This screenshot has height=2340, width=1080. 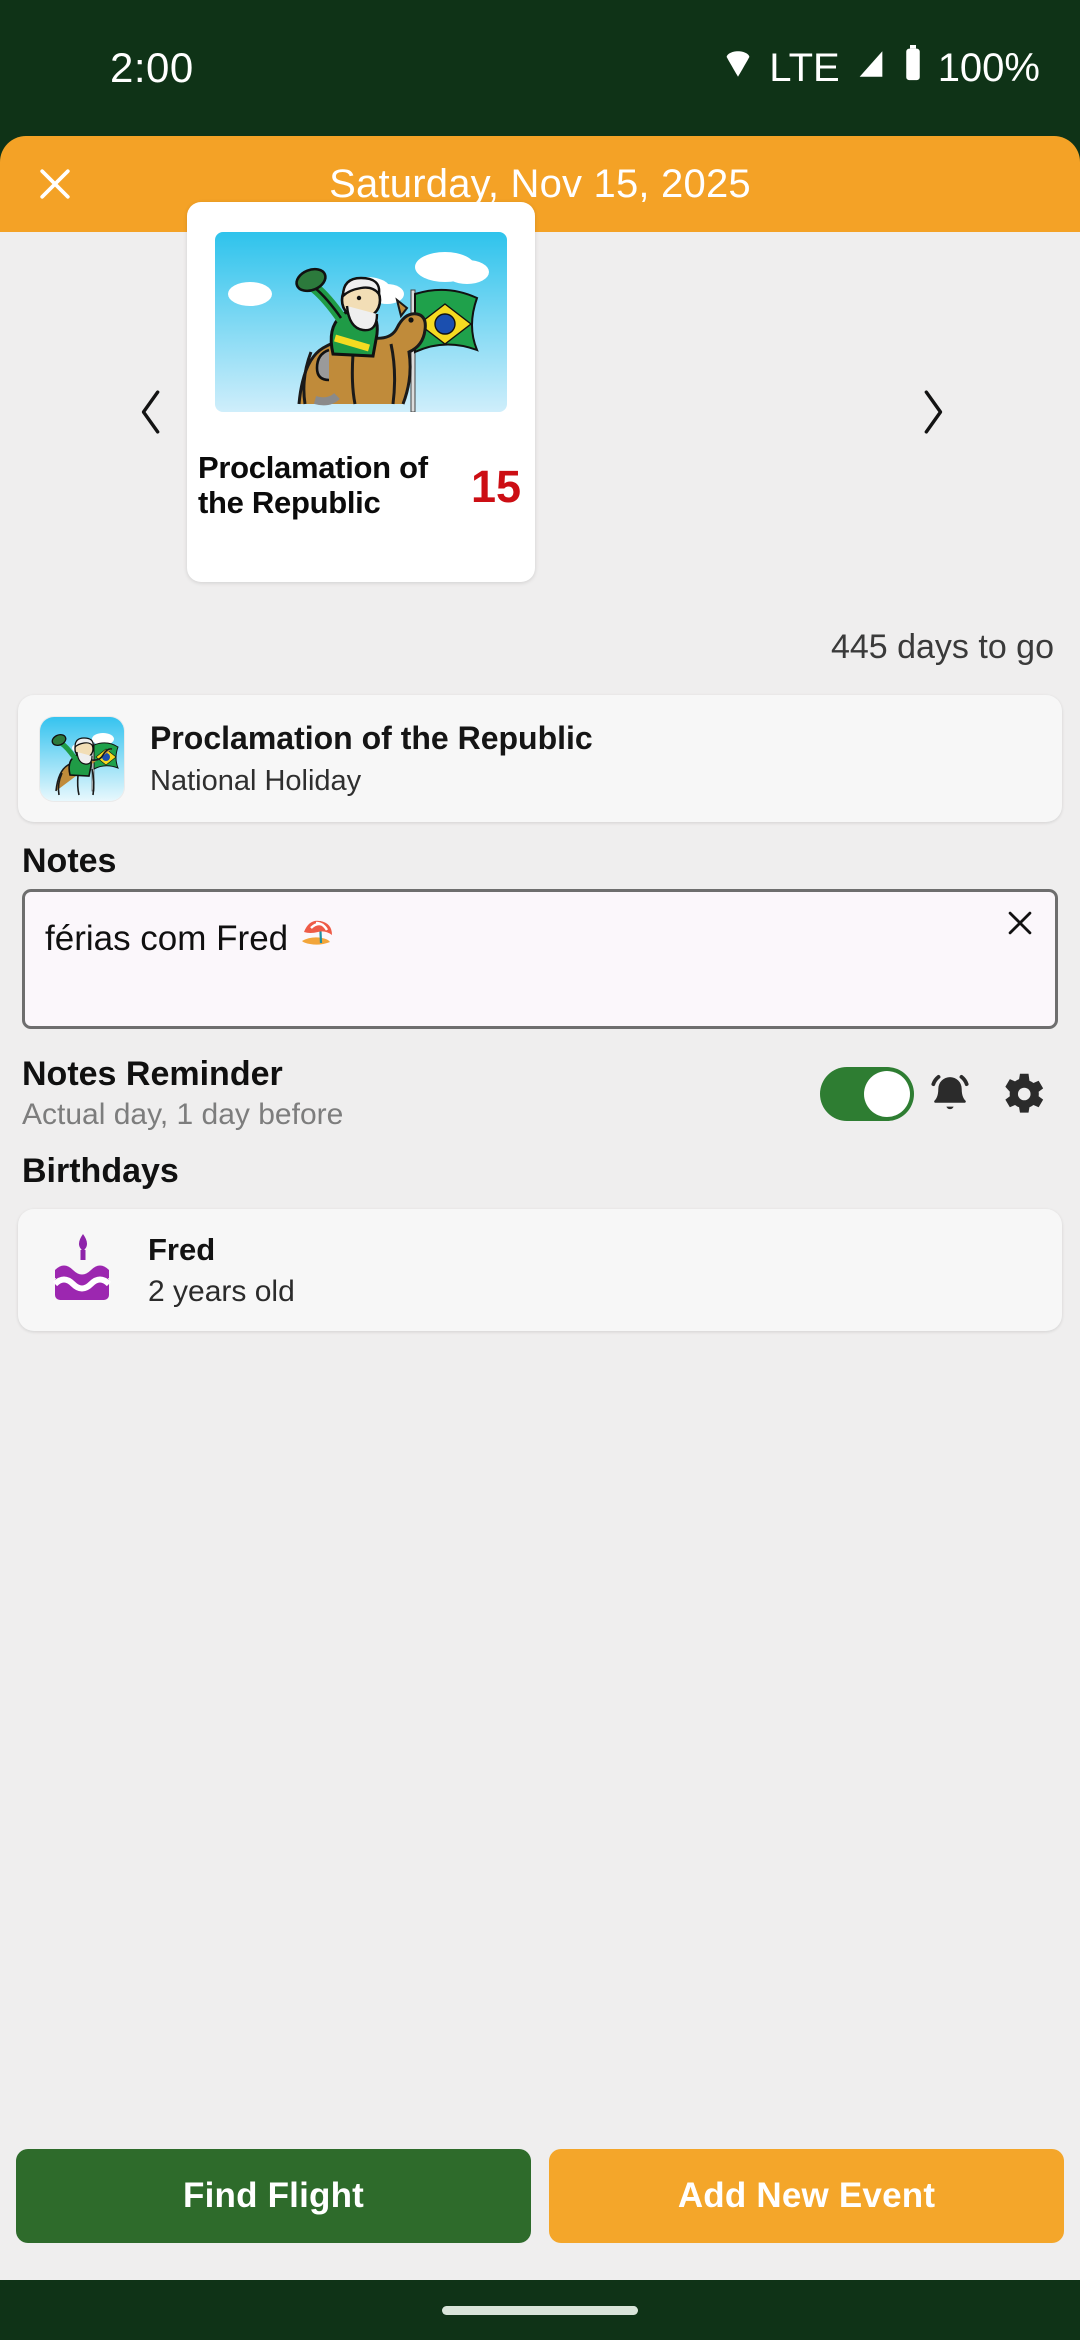 What do you see at coordinates (887, 1093) in the screenshot?
I see `toggle-knob` at bounding box center [887, 1093].